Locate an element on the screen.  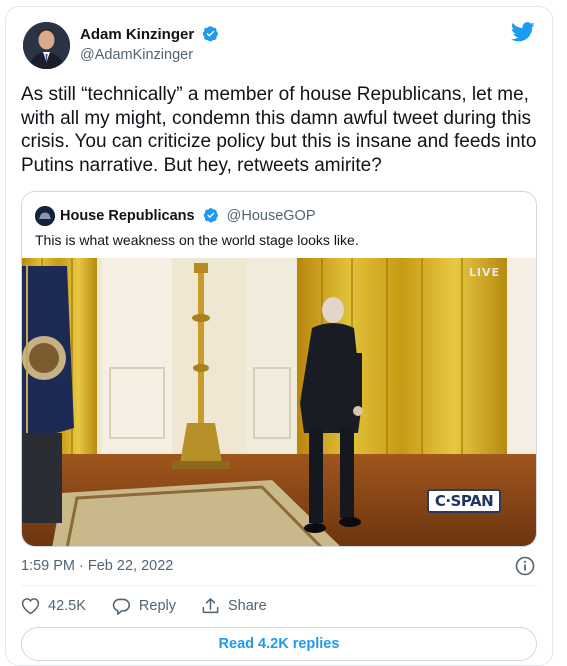
like-count: 42.5K is located at coordinates (67, 606).